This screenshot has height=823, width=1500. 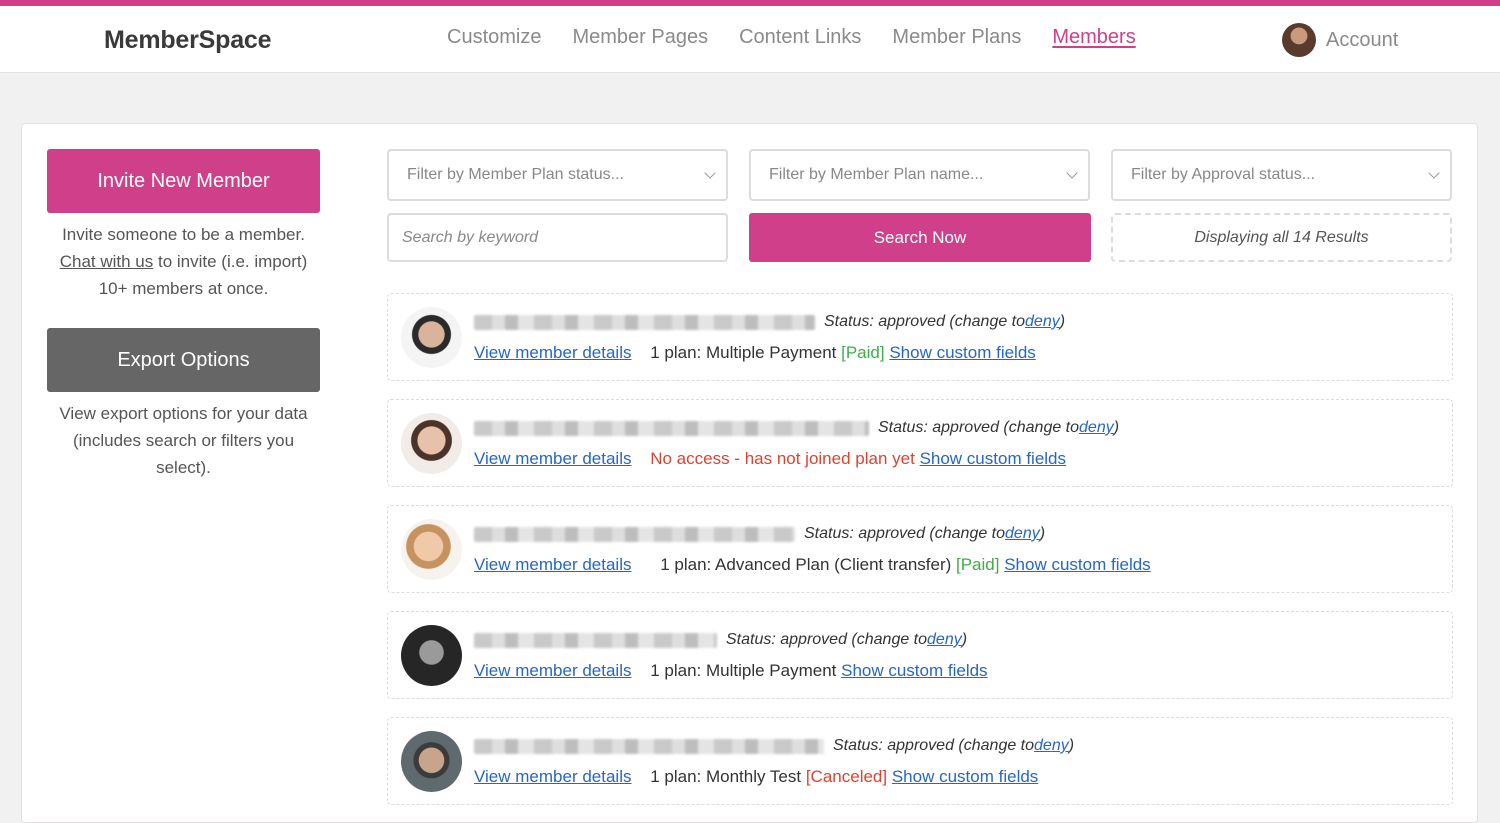 I want to click on account-menu: Account, so click(x=1340, y=40).